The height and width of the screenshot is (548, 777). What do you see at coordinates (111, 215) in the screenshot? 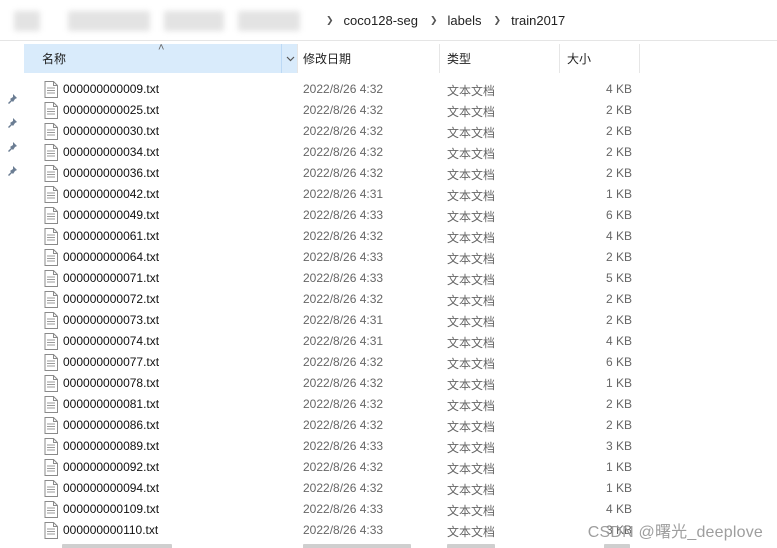
I see `file-name: 000000000049.txt` at bounding box center [111, 215].